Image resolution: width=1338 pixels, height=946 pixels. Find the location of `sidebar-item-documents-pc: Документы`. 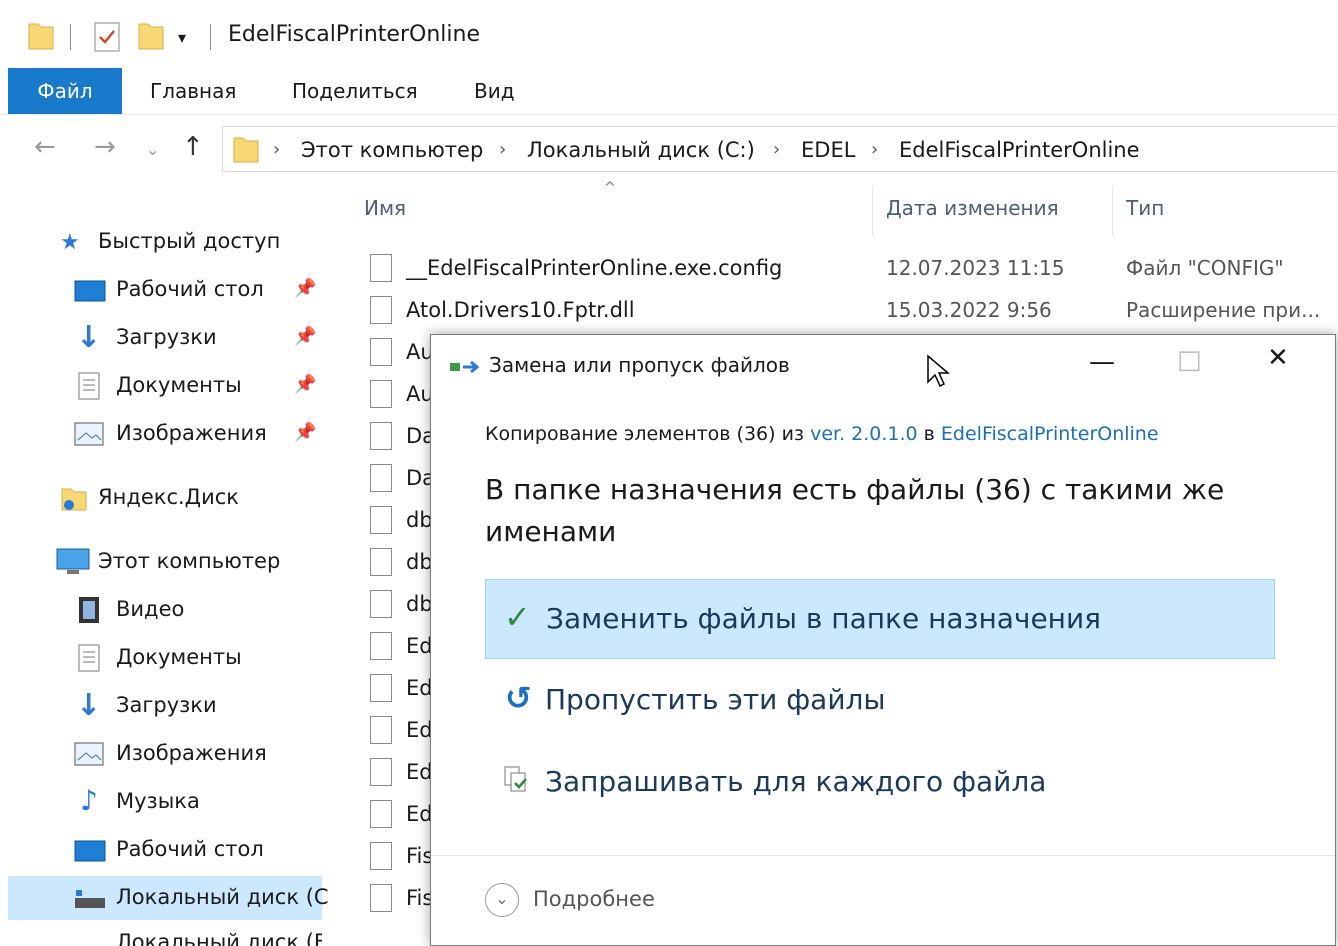

sidebar-item-documents-pc: Документы is located at coordinates (165, 658).